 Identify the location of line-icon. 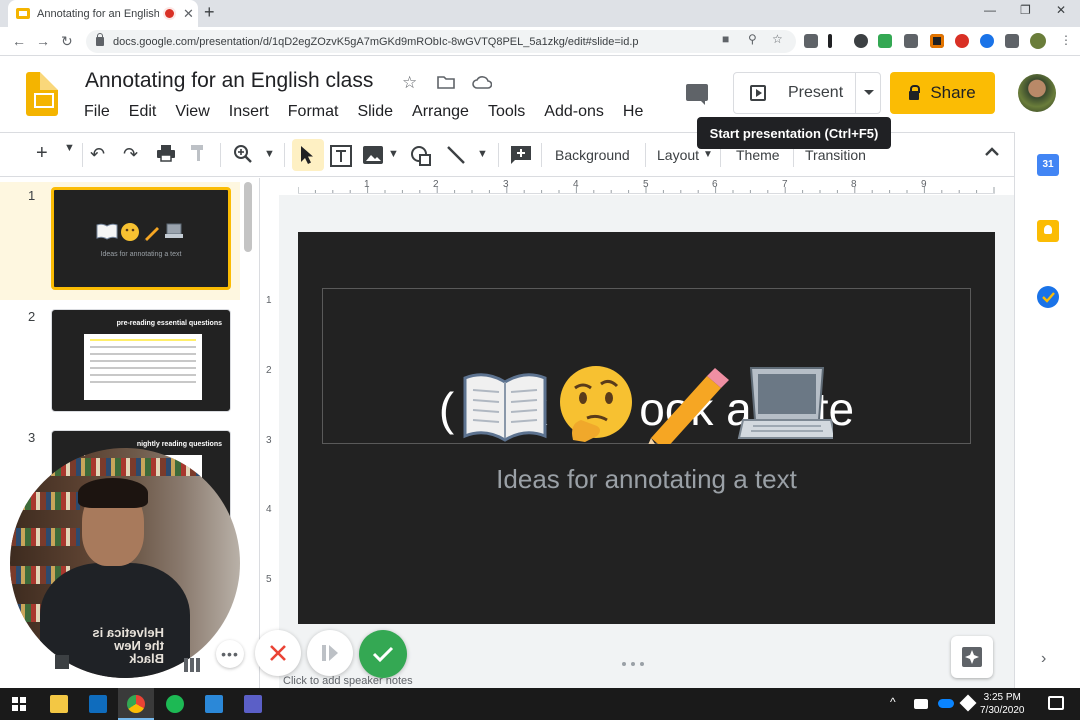
(456, 155).